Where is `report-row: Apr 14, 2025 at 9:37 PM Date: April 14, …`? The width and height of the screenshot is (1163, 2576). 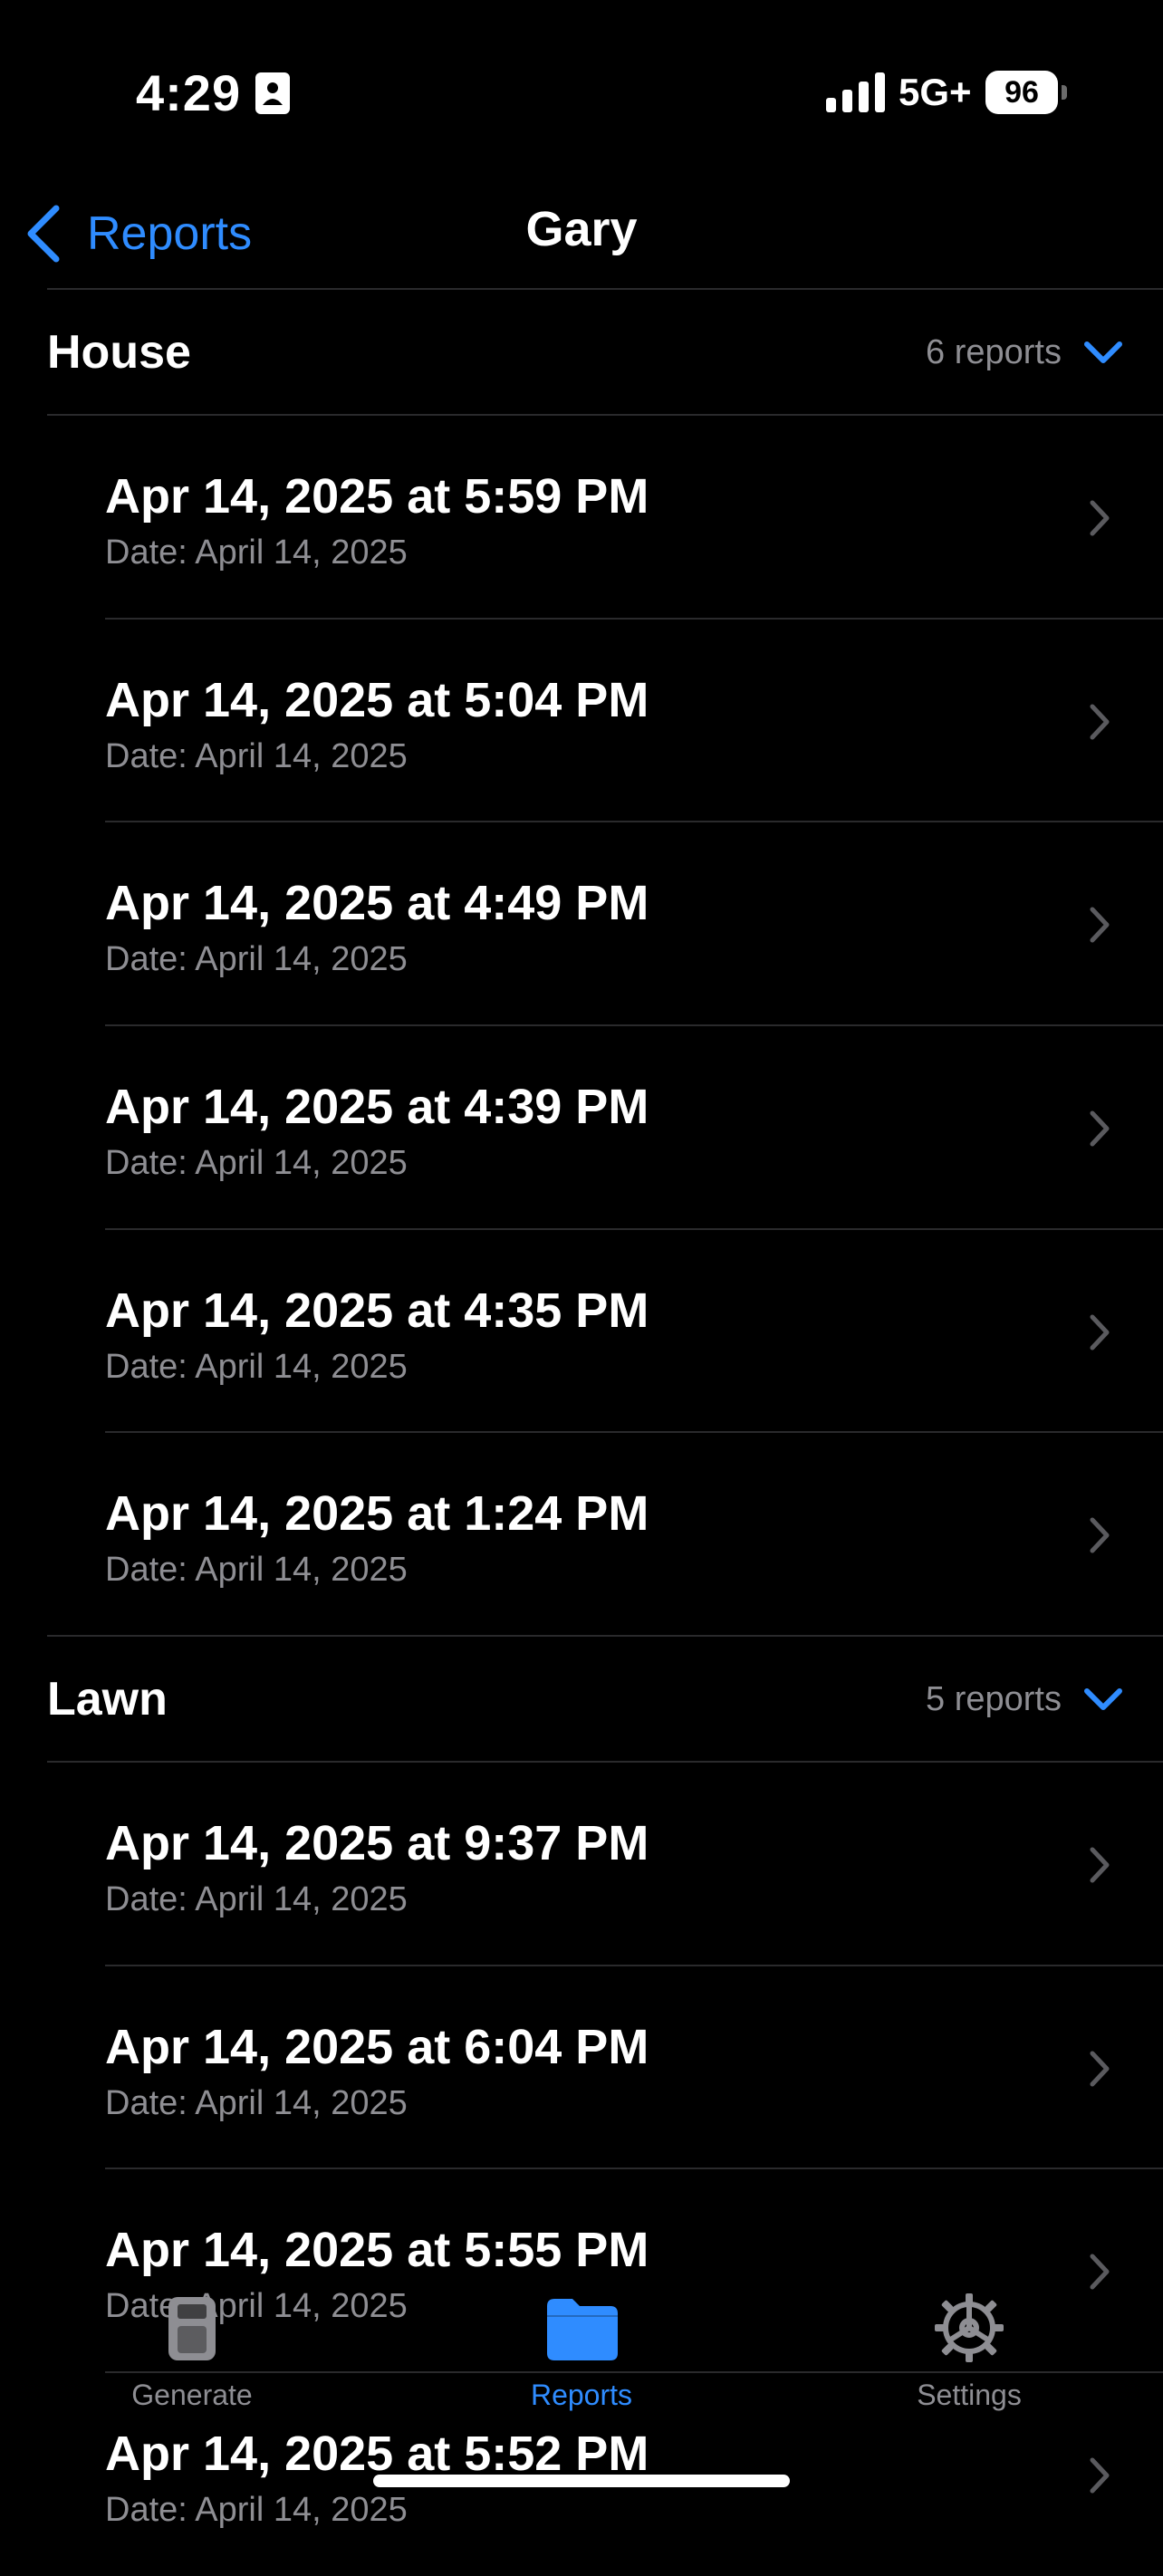 report-row: Apr 14, 2025 at 9:37 PM Date: April 14, … is located at coordinates (581, 1864).